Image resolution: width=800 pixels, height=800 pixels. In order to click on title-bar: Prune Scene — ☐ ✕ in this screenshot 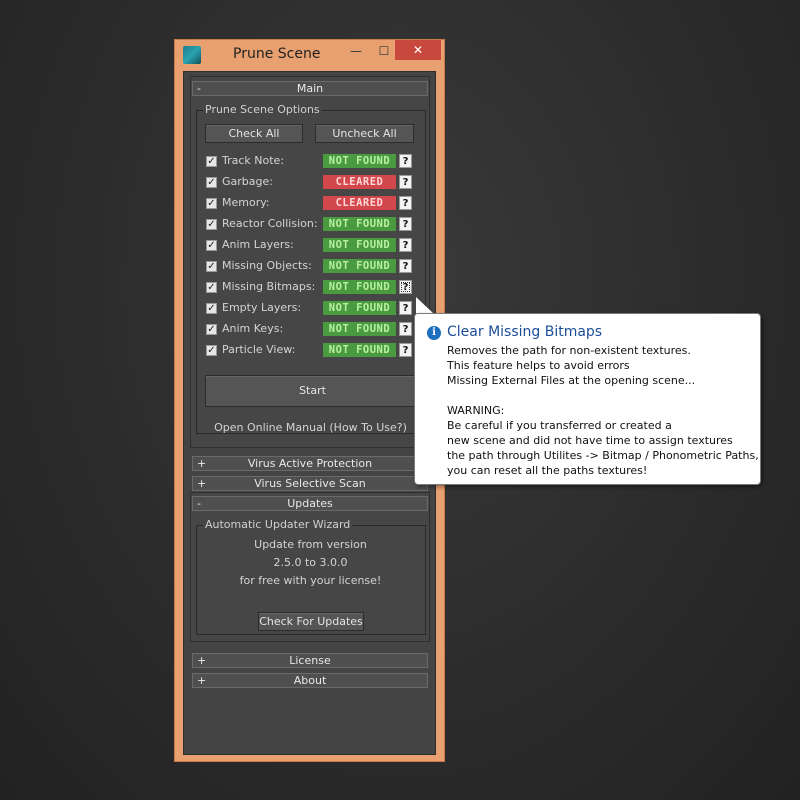, I will do `click(309, 55)`.